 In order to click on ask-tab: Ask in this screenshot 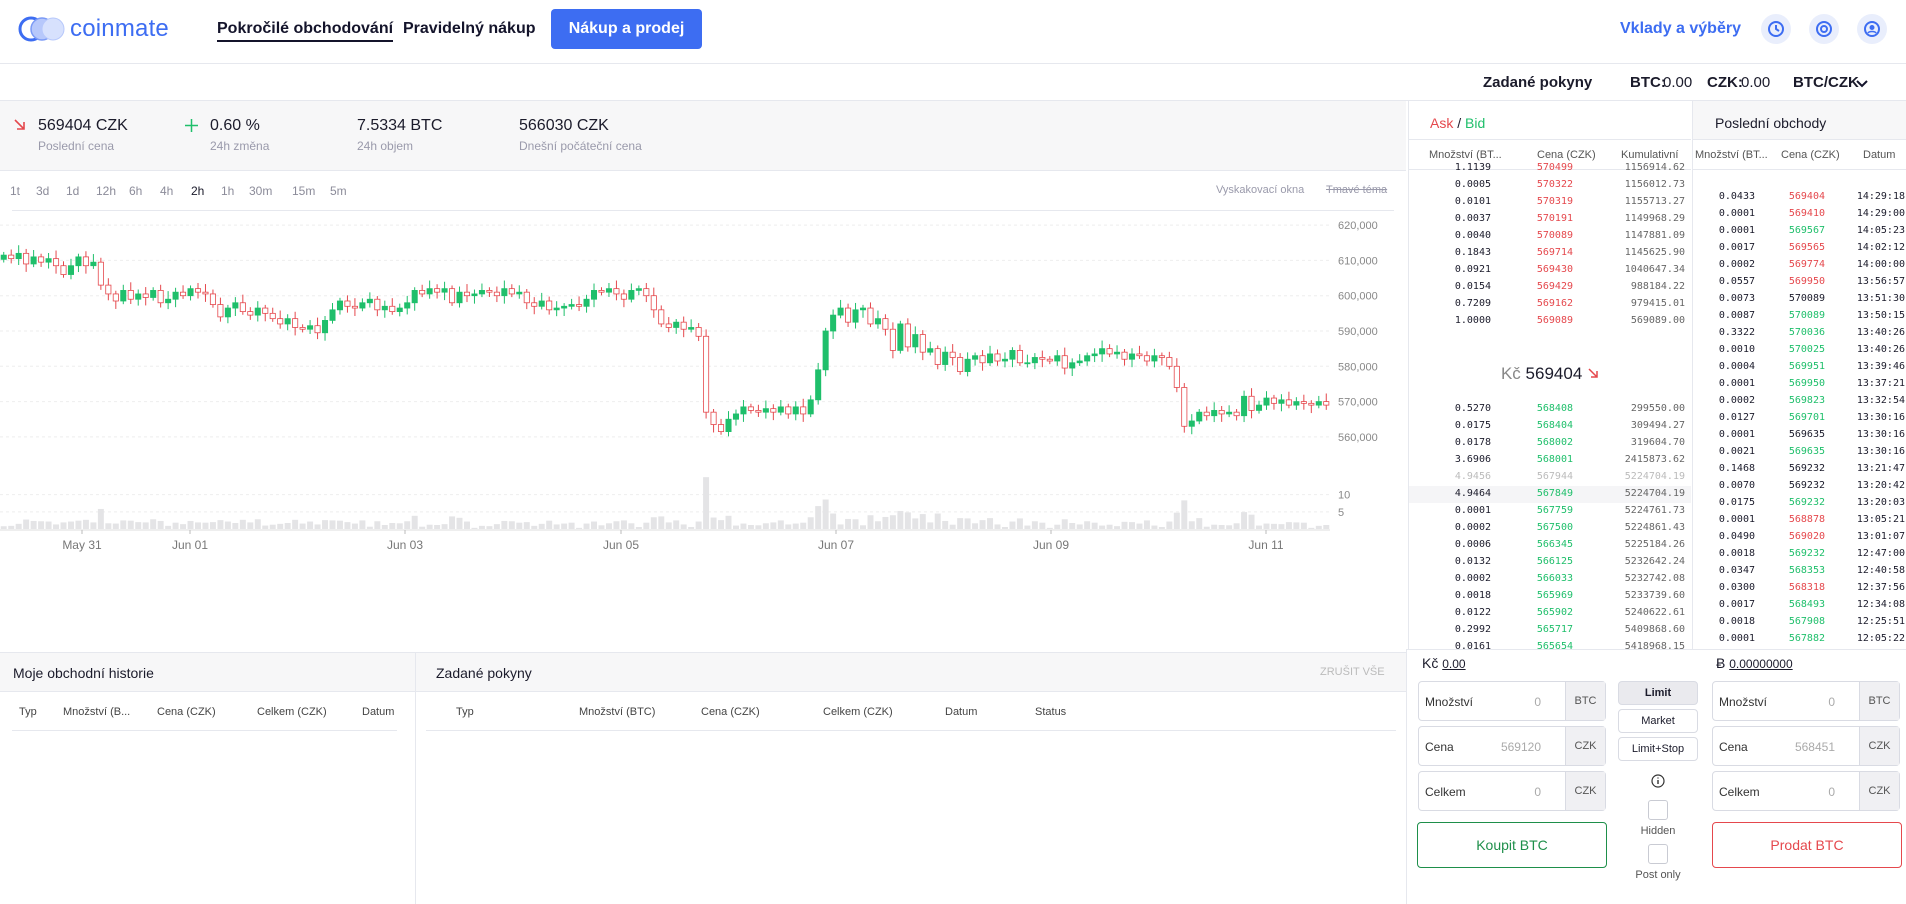, I will do `click(1441, 123)`.